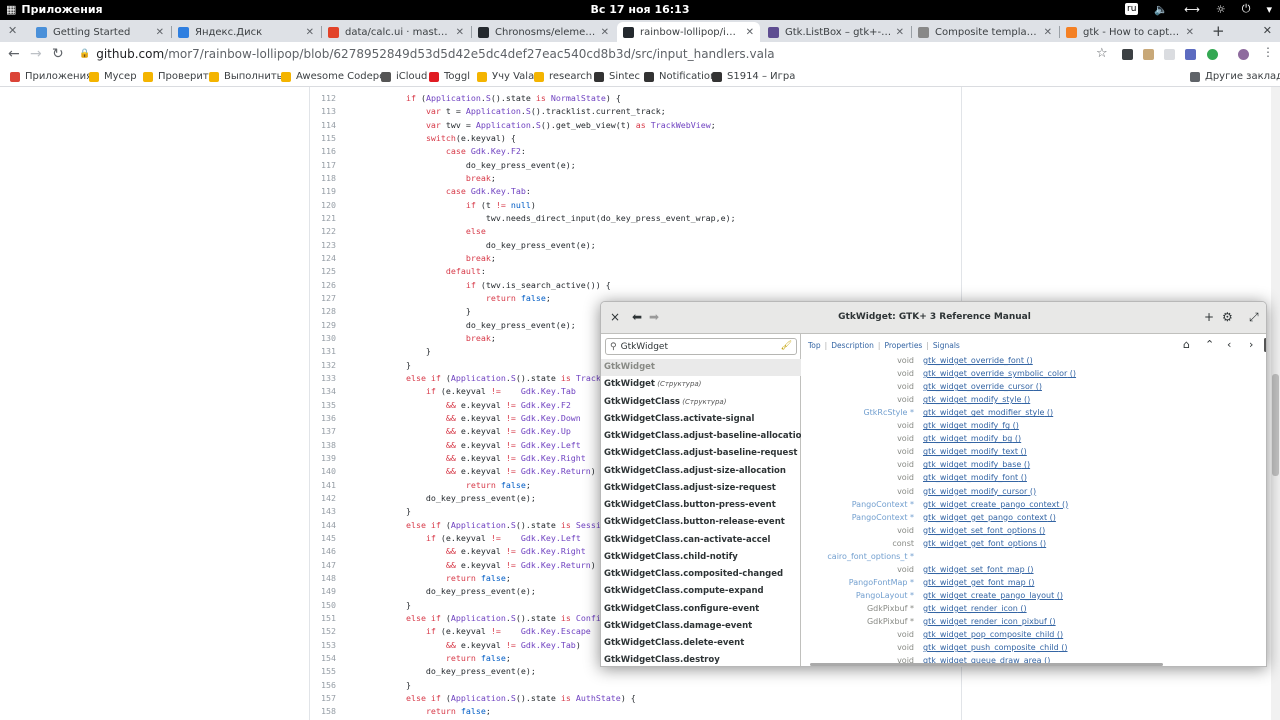 The width and height of the screenshot is (1280, 720). Describe the element at coordinates (323, 565) in the screenshot. I see `line-number: 147` at that location.